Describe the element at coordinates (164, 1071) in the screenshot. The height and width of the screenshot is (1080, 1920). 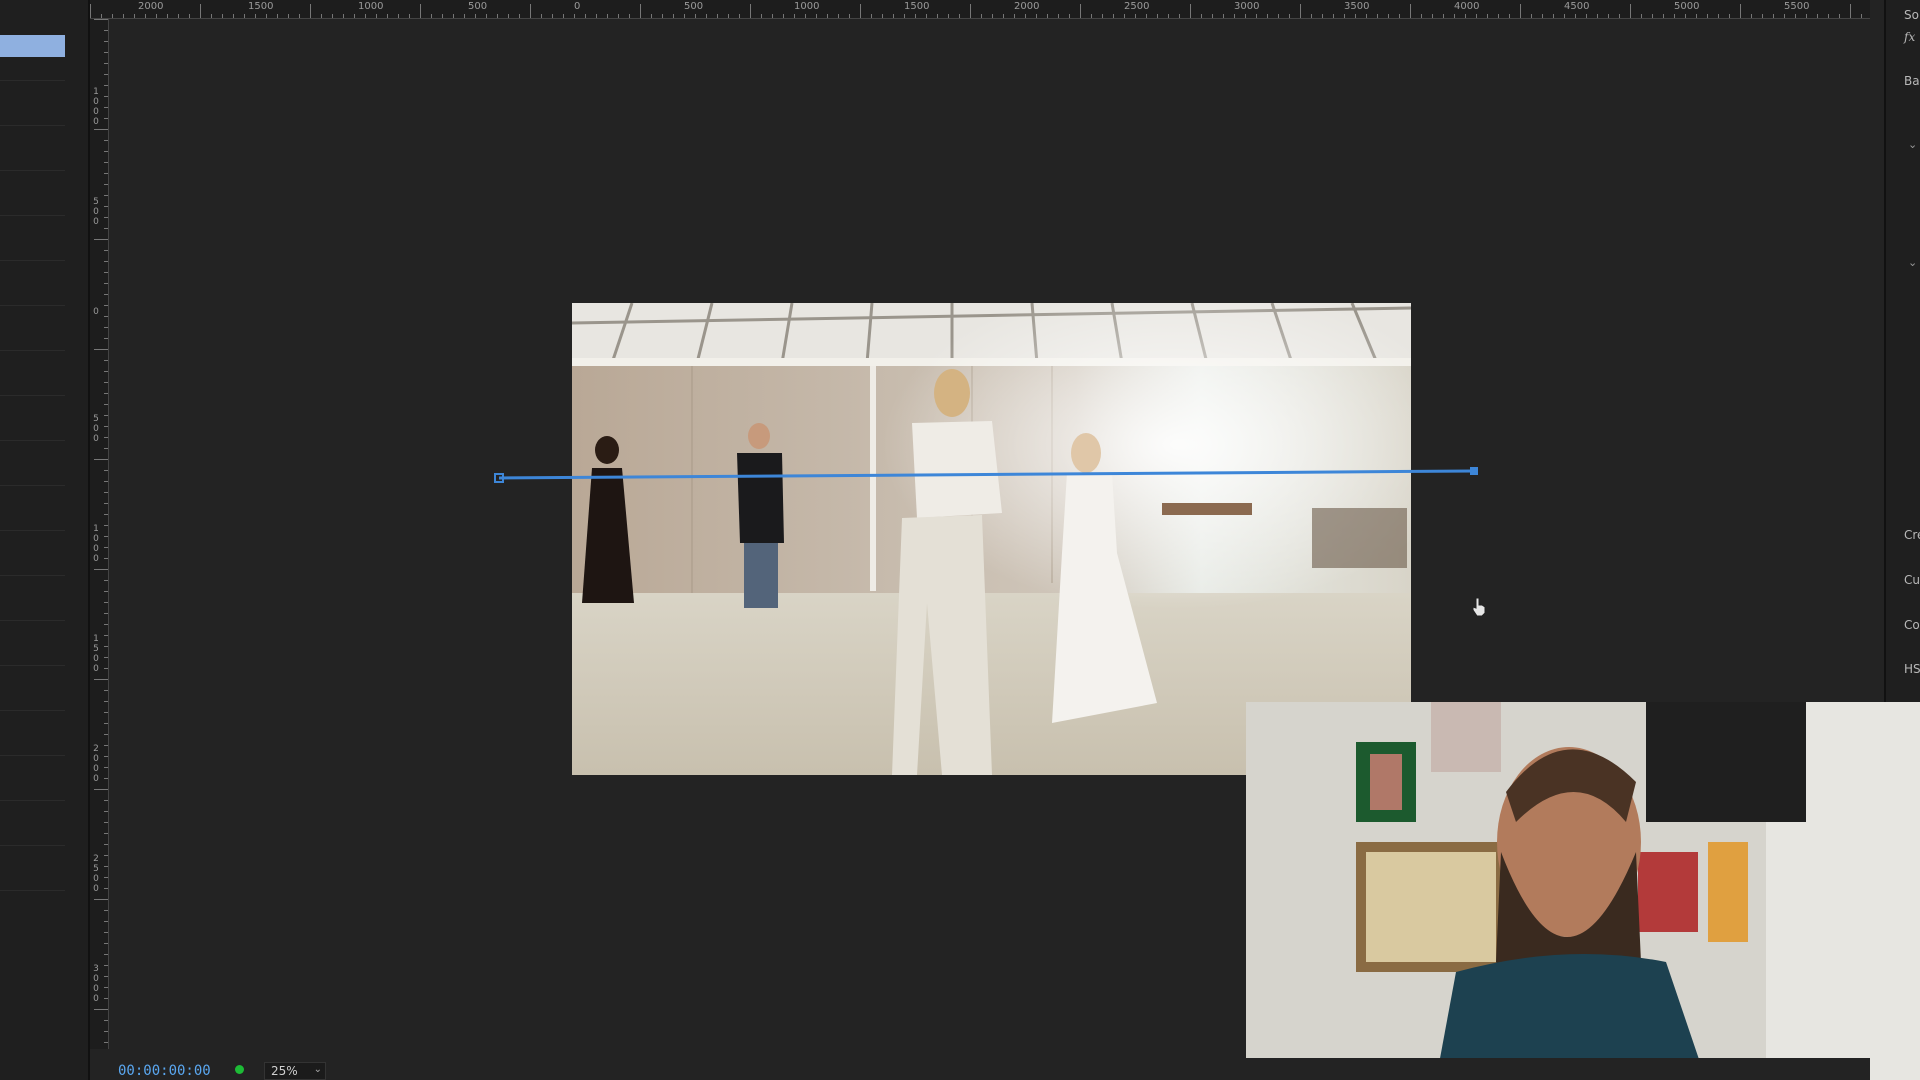
I see `playhead-timecode: 00:00:00:00` at that location.